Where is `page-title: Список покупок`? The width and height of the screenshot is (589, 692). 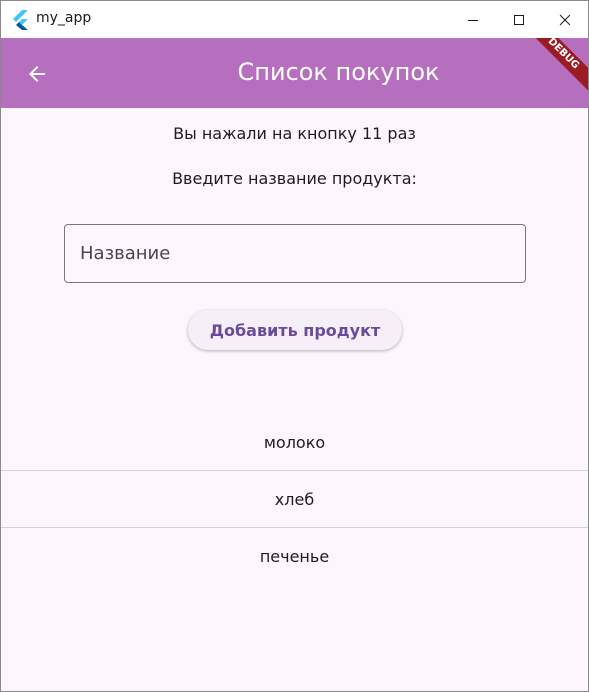
page-title: Список покупок is located at coordinates (338, 72).